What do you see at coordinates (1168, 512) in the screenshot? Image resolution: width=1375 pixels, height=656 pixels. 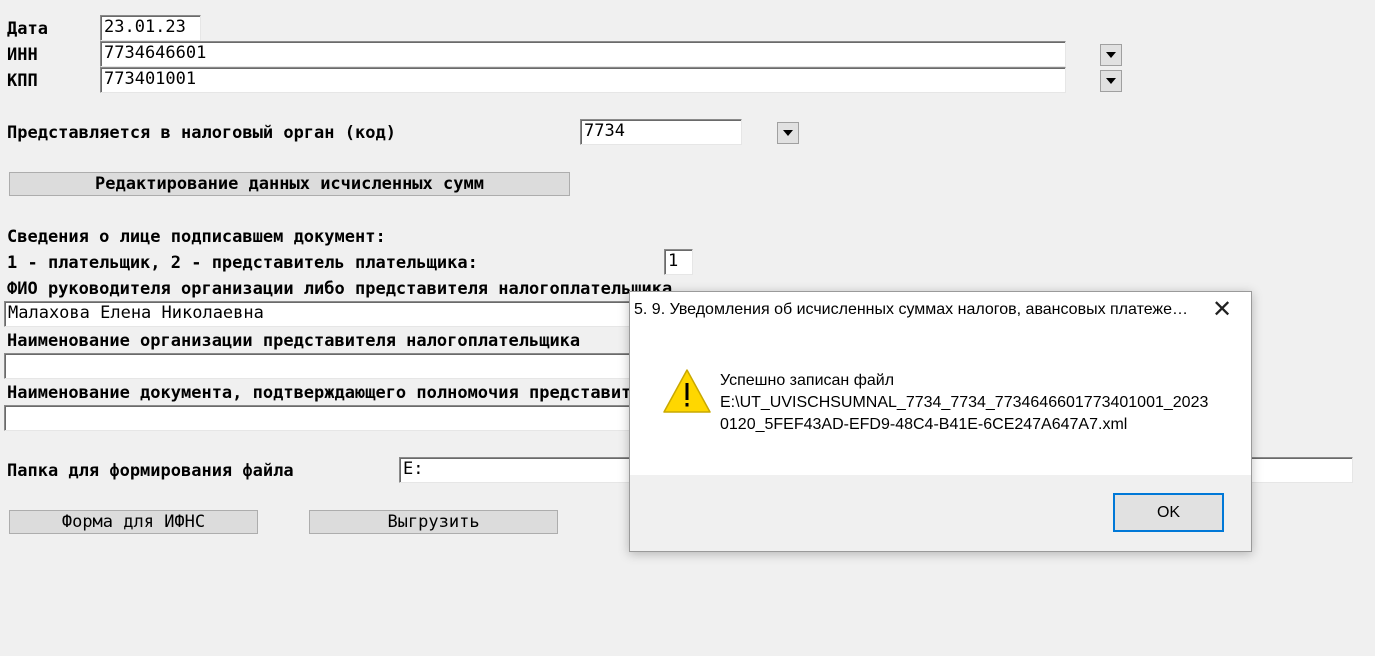 I see `ok-button: OK` at bounding box center [1168, 512].